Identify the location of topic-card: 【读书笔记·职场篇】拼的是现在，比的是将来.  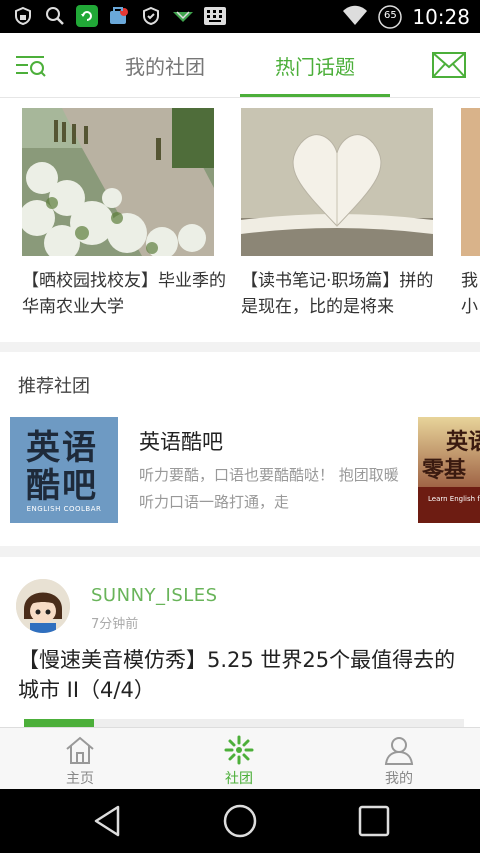
(337, 214).